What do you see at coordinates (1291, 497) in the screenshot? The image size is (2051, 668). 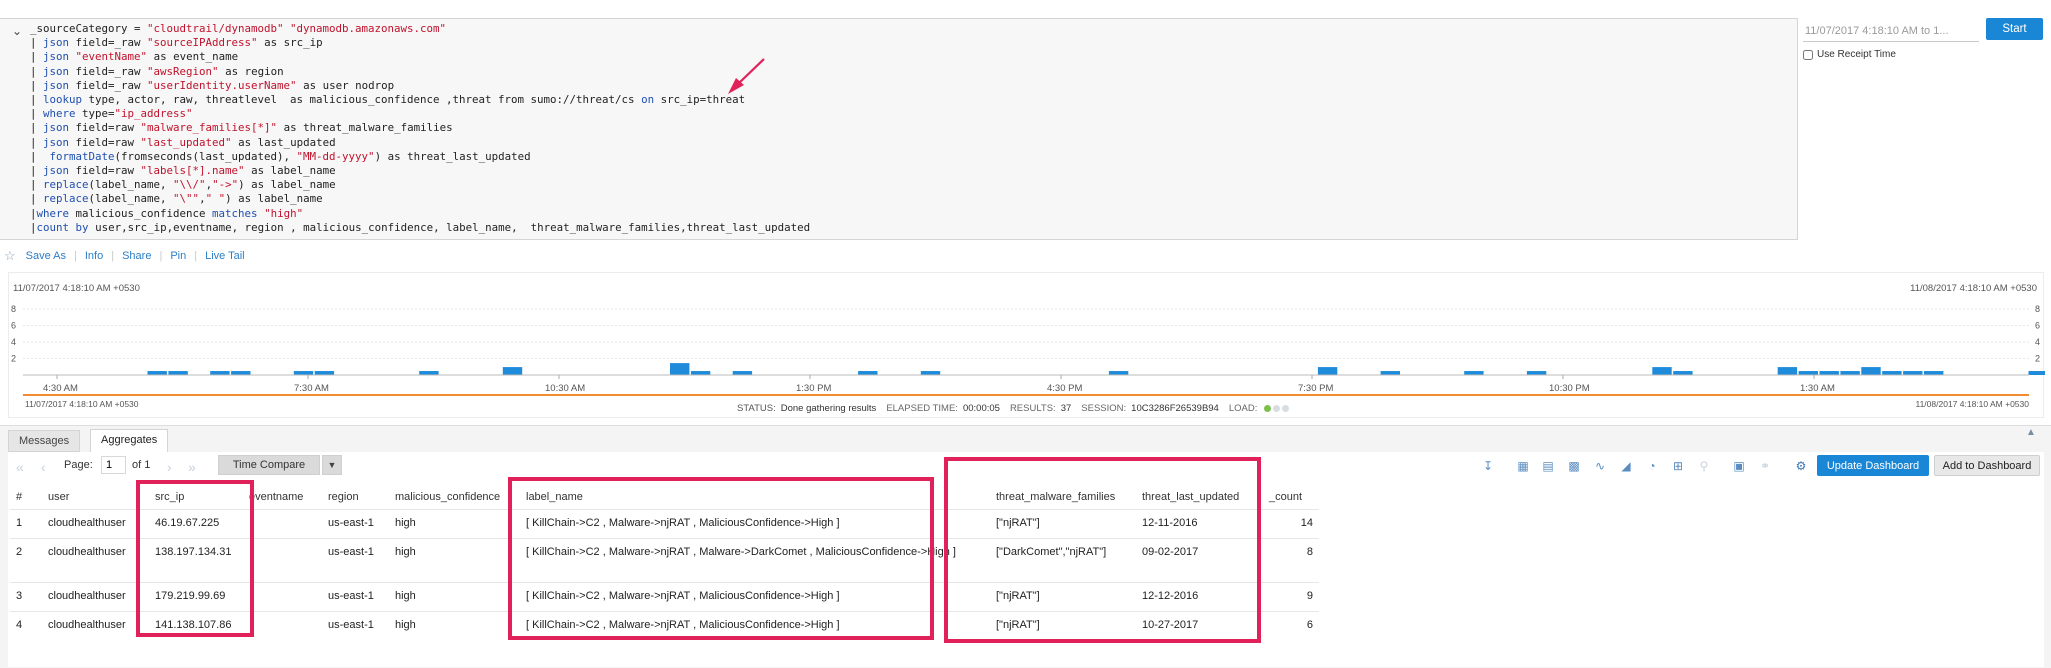 I see `column-header: _count` at bounding box center [1291, 497].